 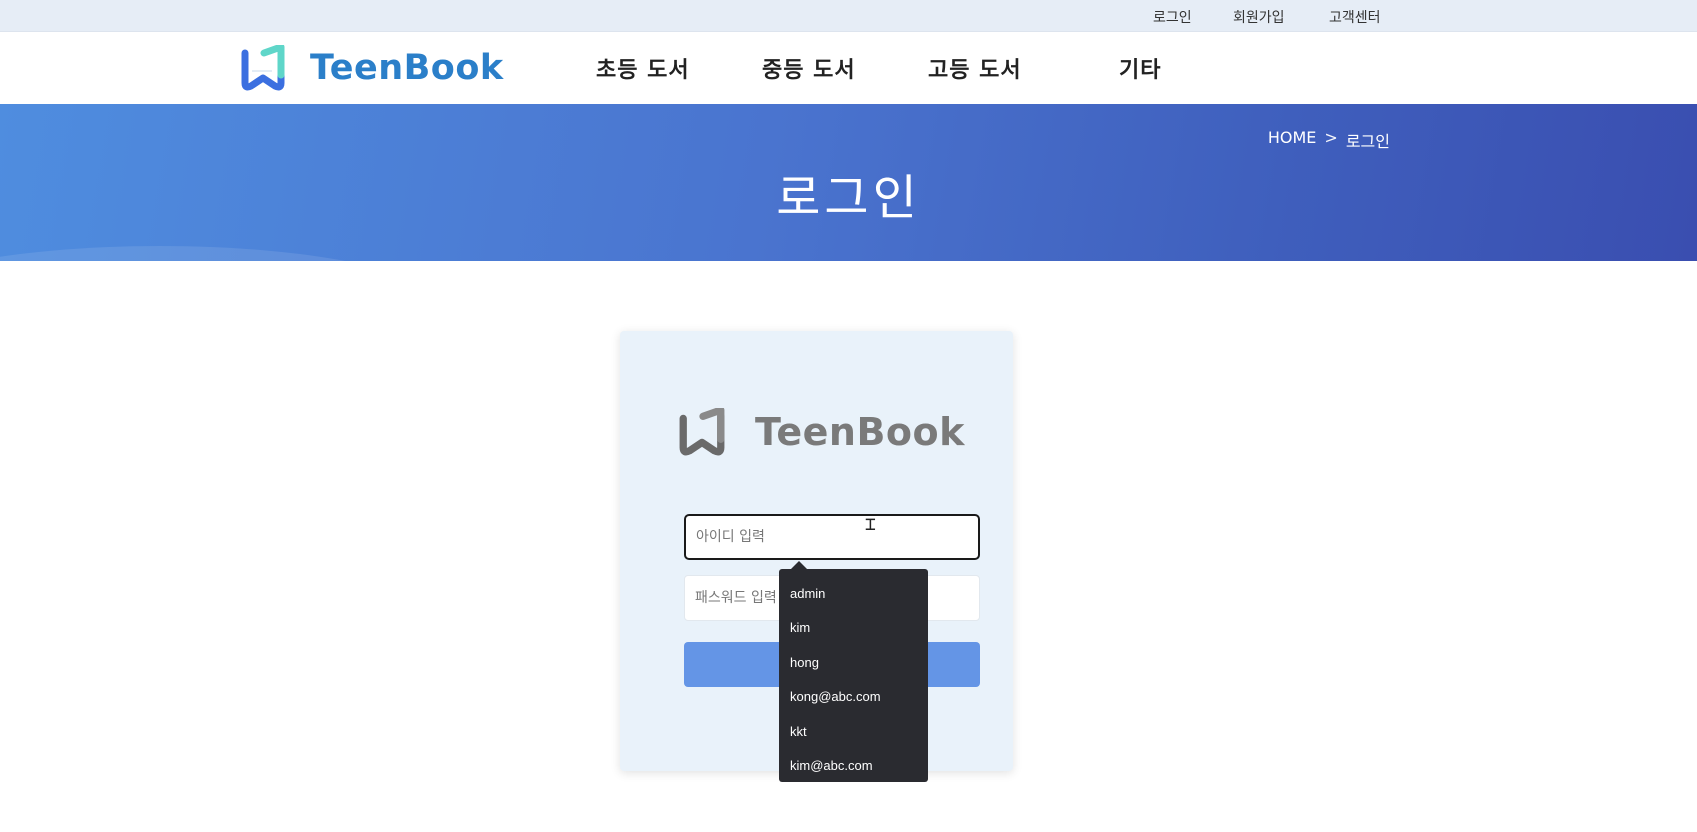 I want to click on dropdown-pointer, so click(x=799, y=565).